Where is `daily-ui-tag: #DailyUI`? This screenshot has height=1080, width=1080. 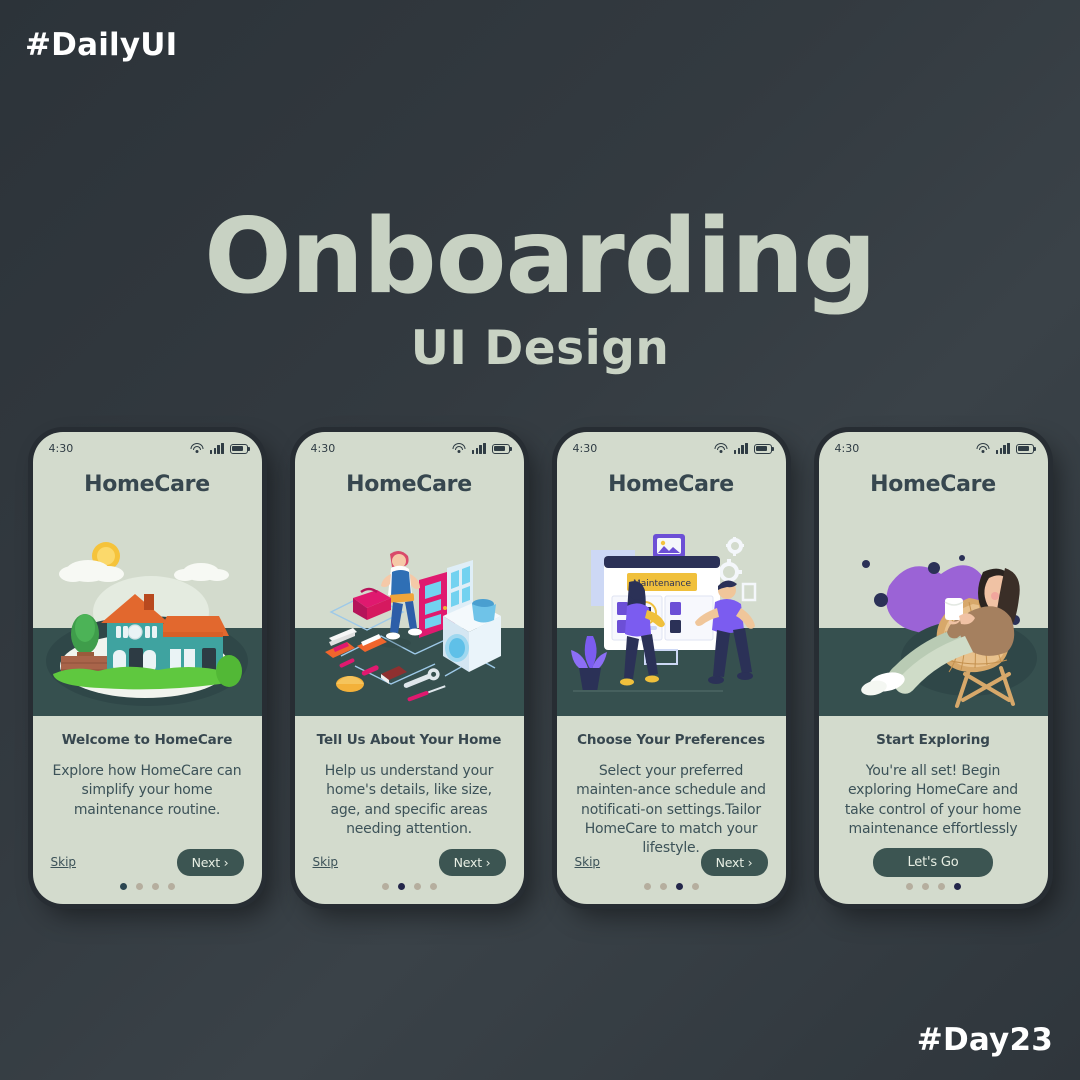 daily-ui-tag: #DailyUI is located at coordinates (101, 45).